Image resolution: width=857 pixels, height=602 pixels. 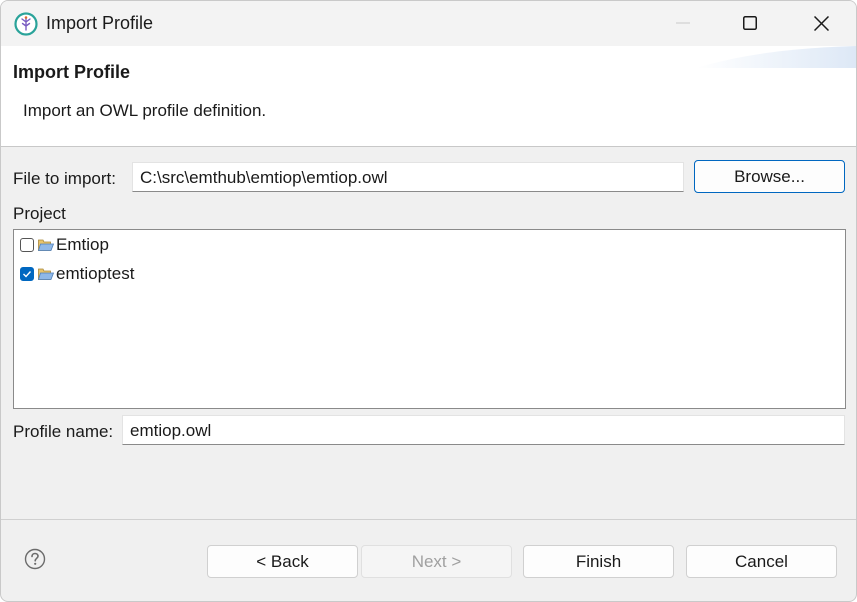 I want to click on profile-name-label: Profile name:, so click(x=63, y=431).